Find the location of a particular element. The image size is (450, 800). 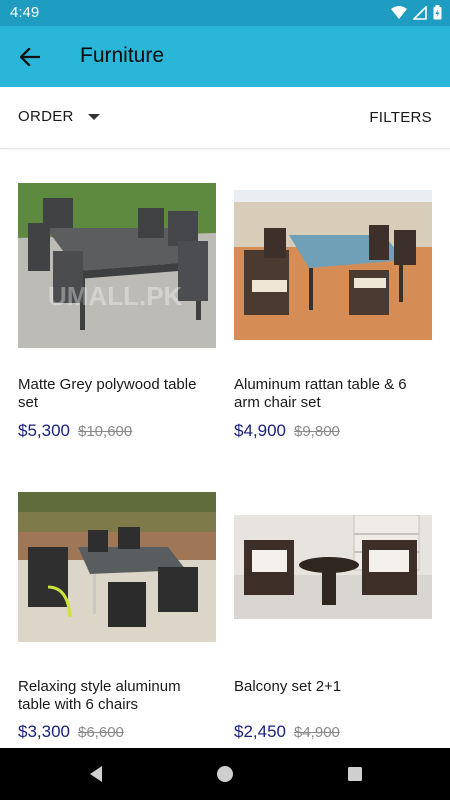

product-old-price: $9,800 is located at coordinates (317, 431).